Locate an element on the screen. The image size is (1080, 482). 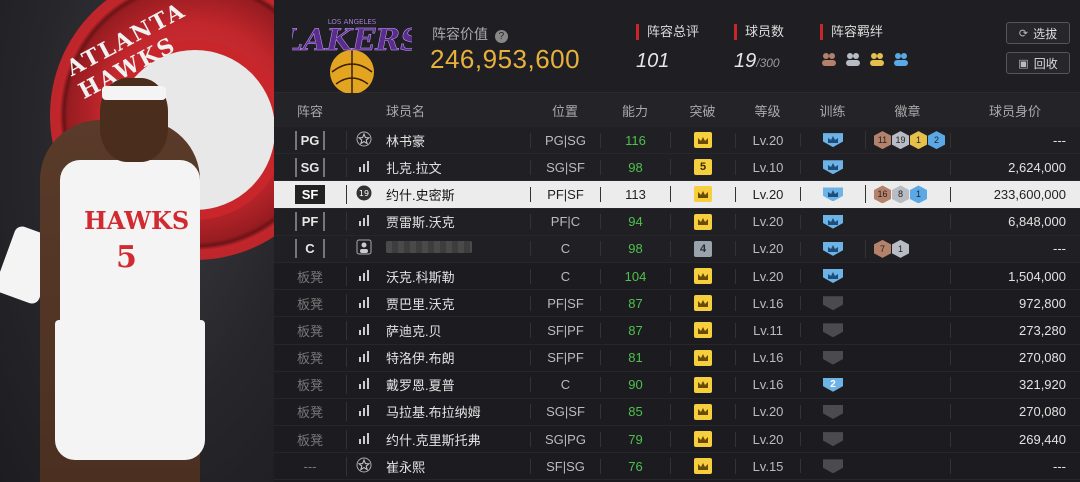
breakthrough-level: 5 is located at coordinates (703, 167).